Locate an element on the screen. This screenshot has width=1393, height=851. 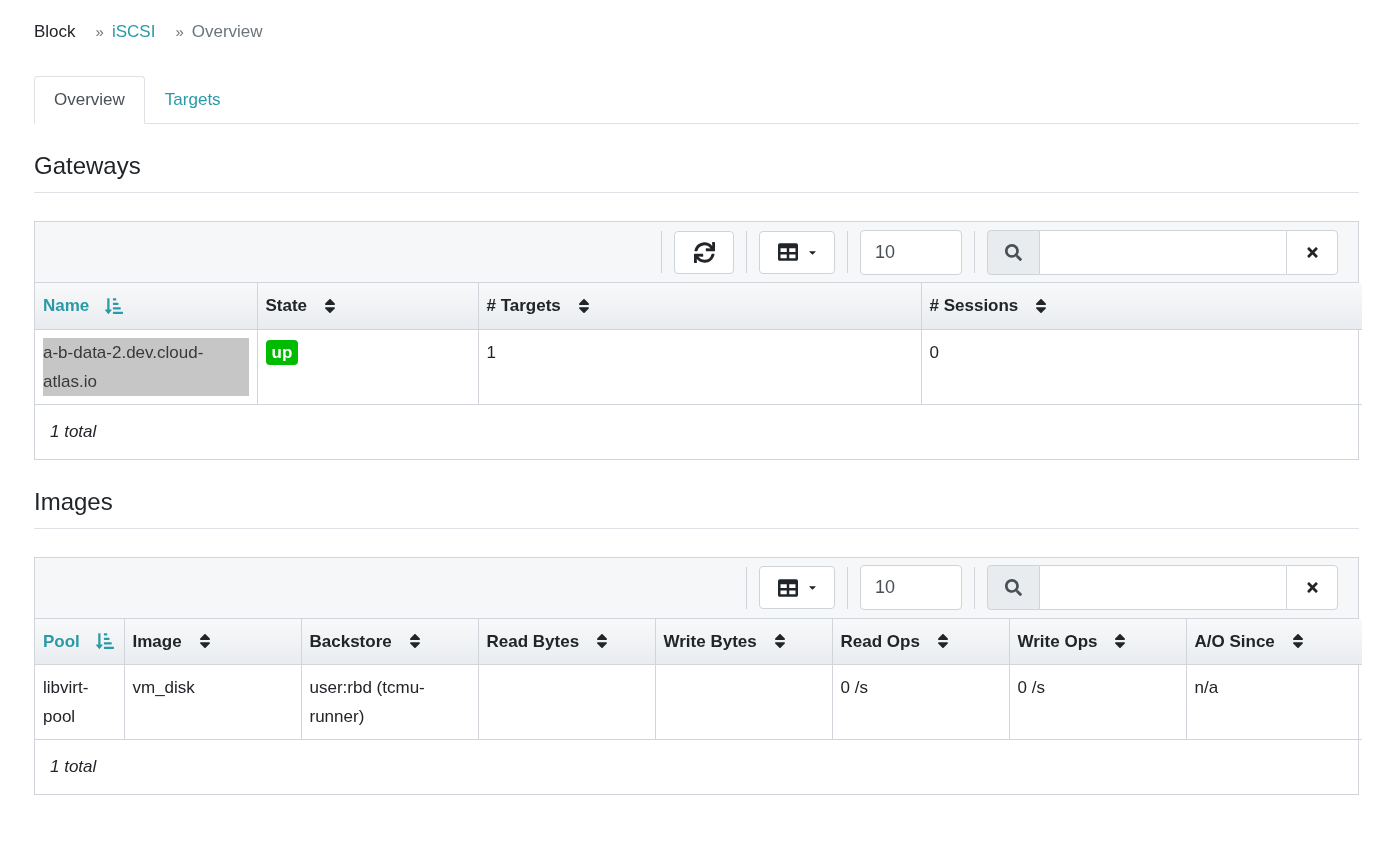
column-header: Image is located at coordinates (212, 641).